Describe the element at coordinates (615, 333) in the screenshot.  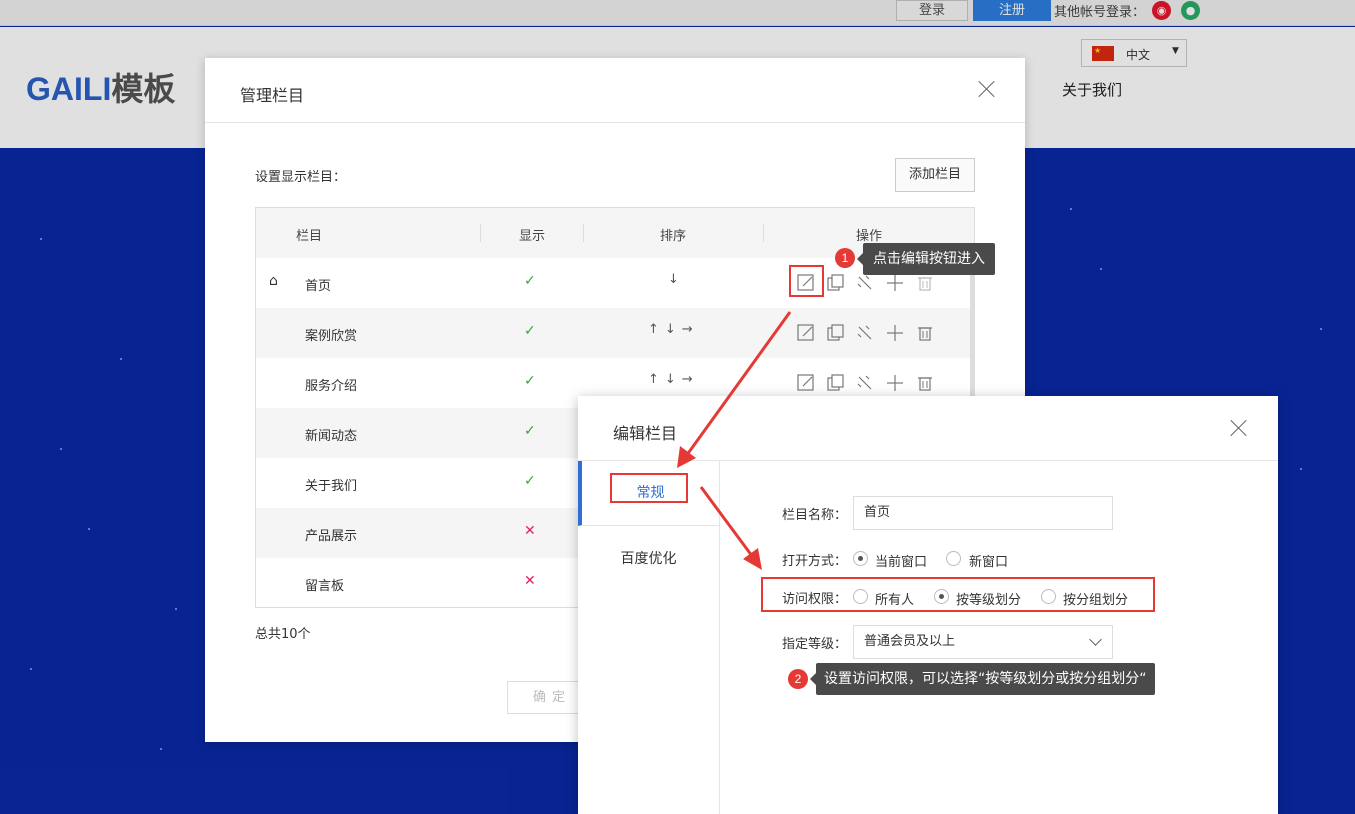
I see `table-row: 案例欣赏 ✓ ↑↓→` at that location.